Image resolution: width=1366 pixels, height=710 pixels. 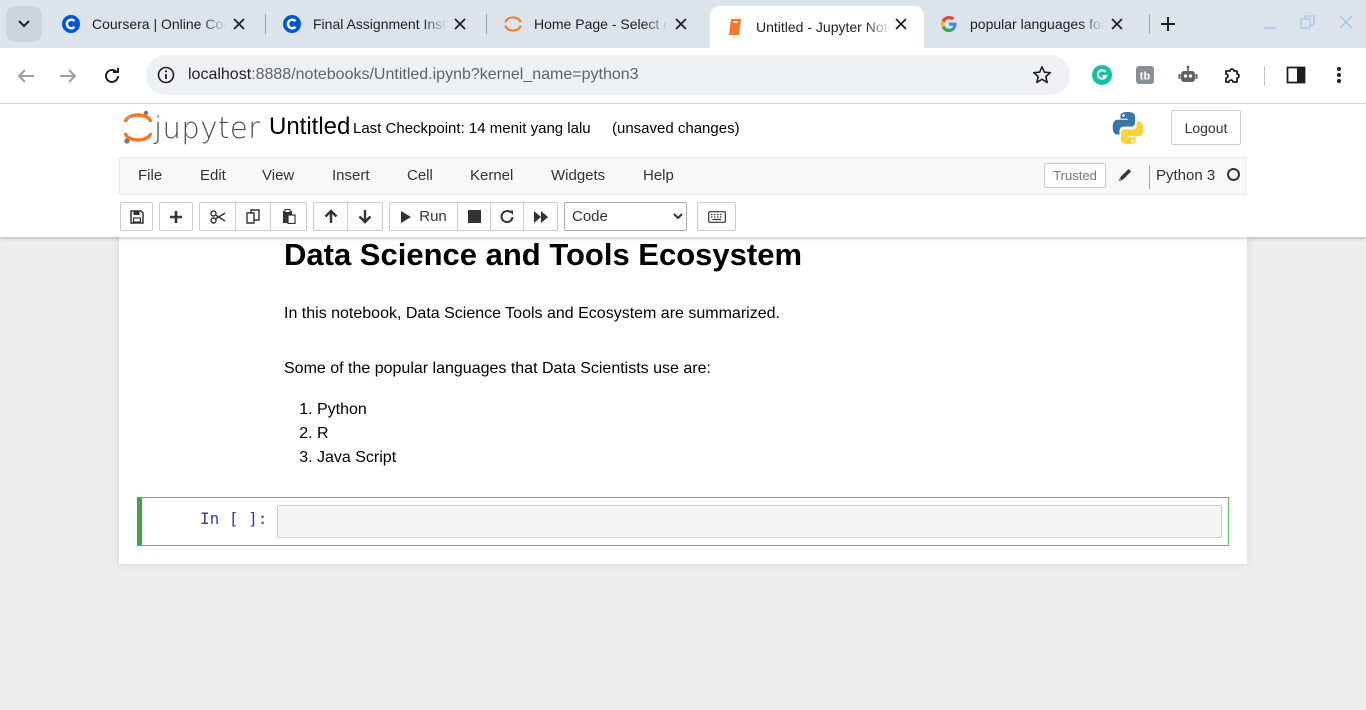 I want to click on chevron-down-icon, so click(x=24, y=24).